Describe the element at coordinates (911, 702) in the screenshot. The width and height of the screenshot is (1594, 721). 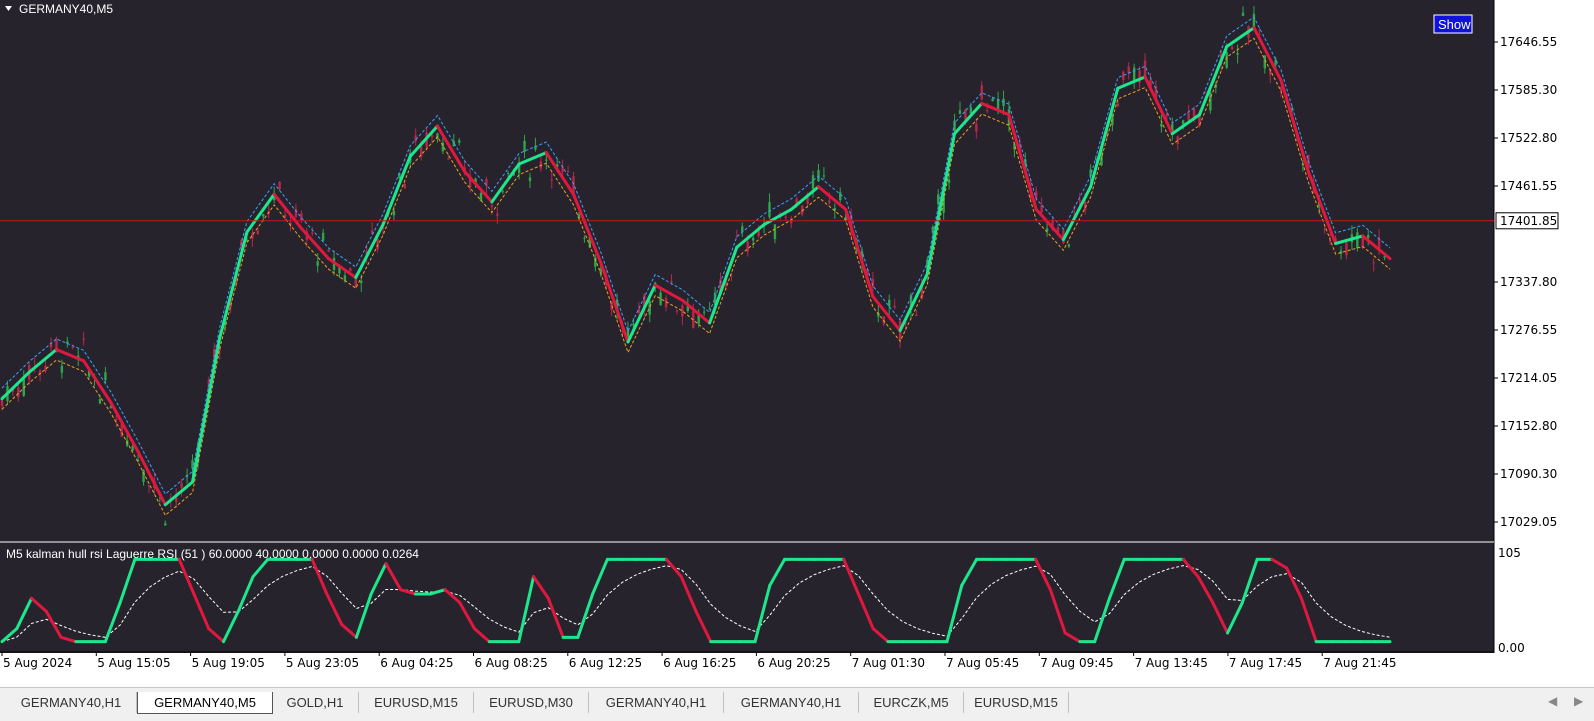
I see `chart-tab: EURCZK,M5` at that location.